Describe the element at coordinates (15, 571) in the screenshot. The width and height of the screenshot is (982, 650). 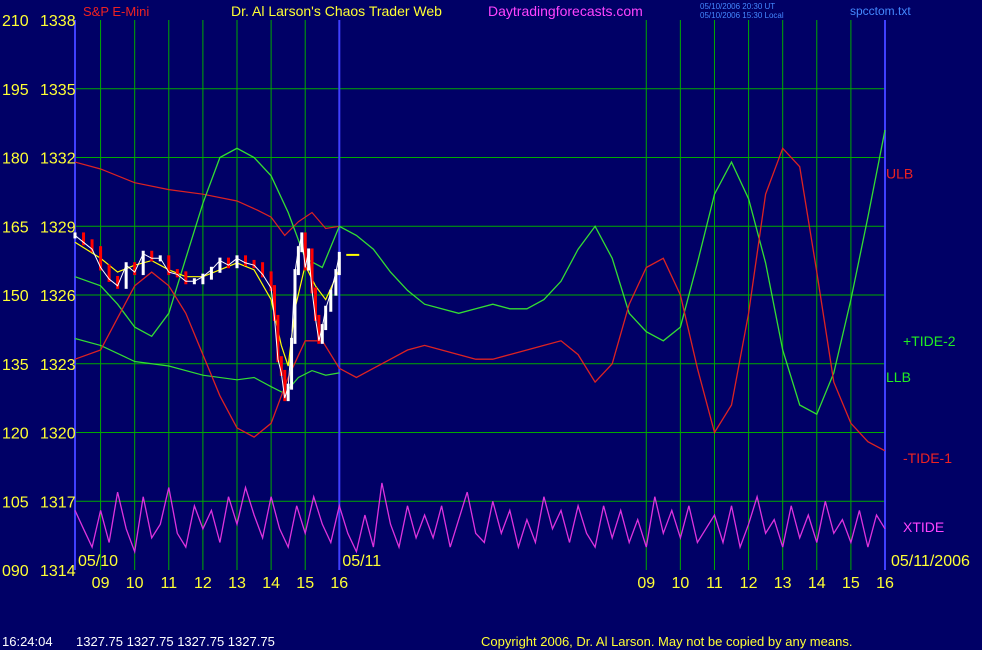
I see `y-tick-label-tide: 090` at that location.